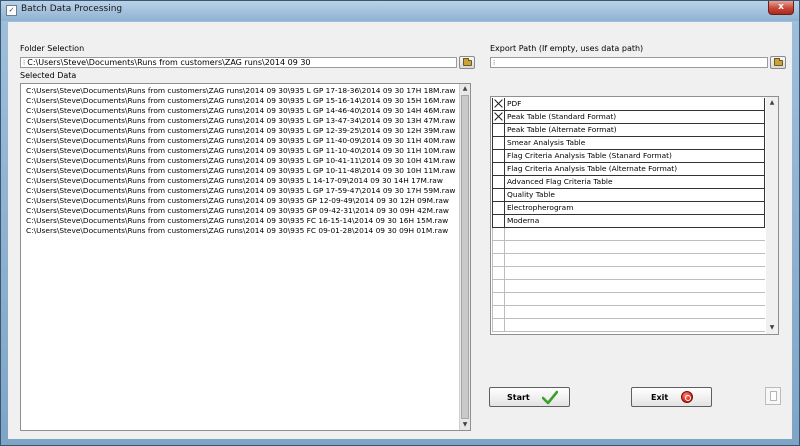  Describe the element at coordinates (11, 10) in the screenshot. I see `app-icon: ✓` at that location.